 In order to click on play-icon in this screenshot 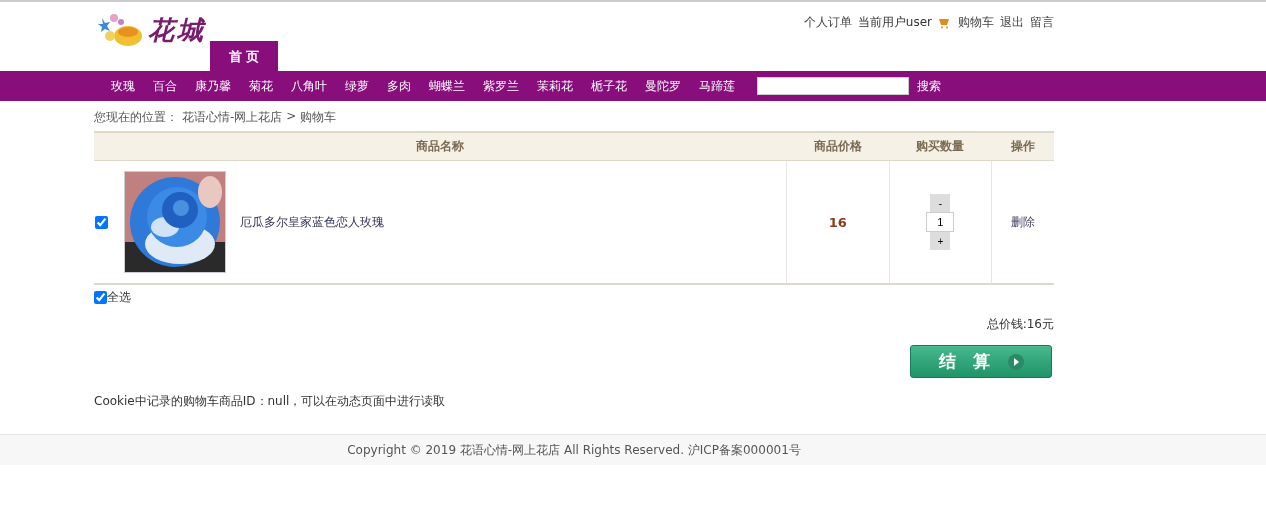, I will do `click(1015, 361)`.